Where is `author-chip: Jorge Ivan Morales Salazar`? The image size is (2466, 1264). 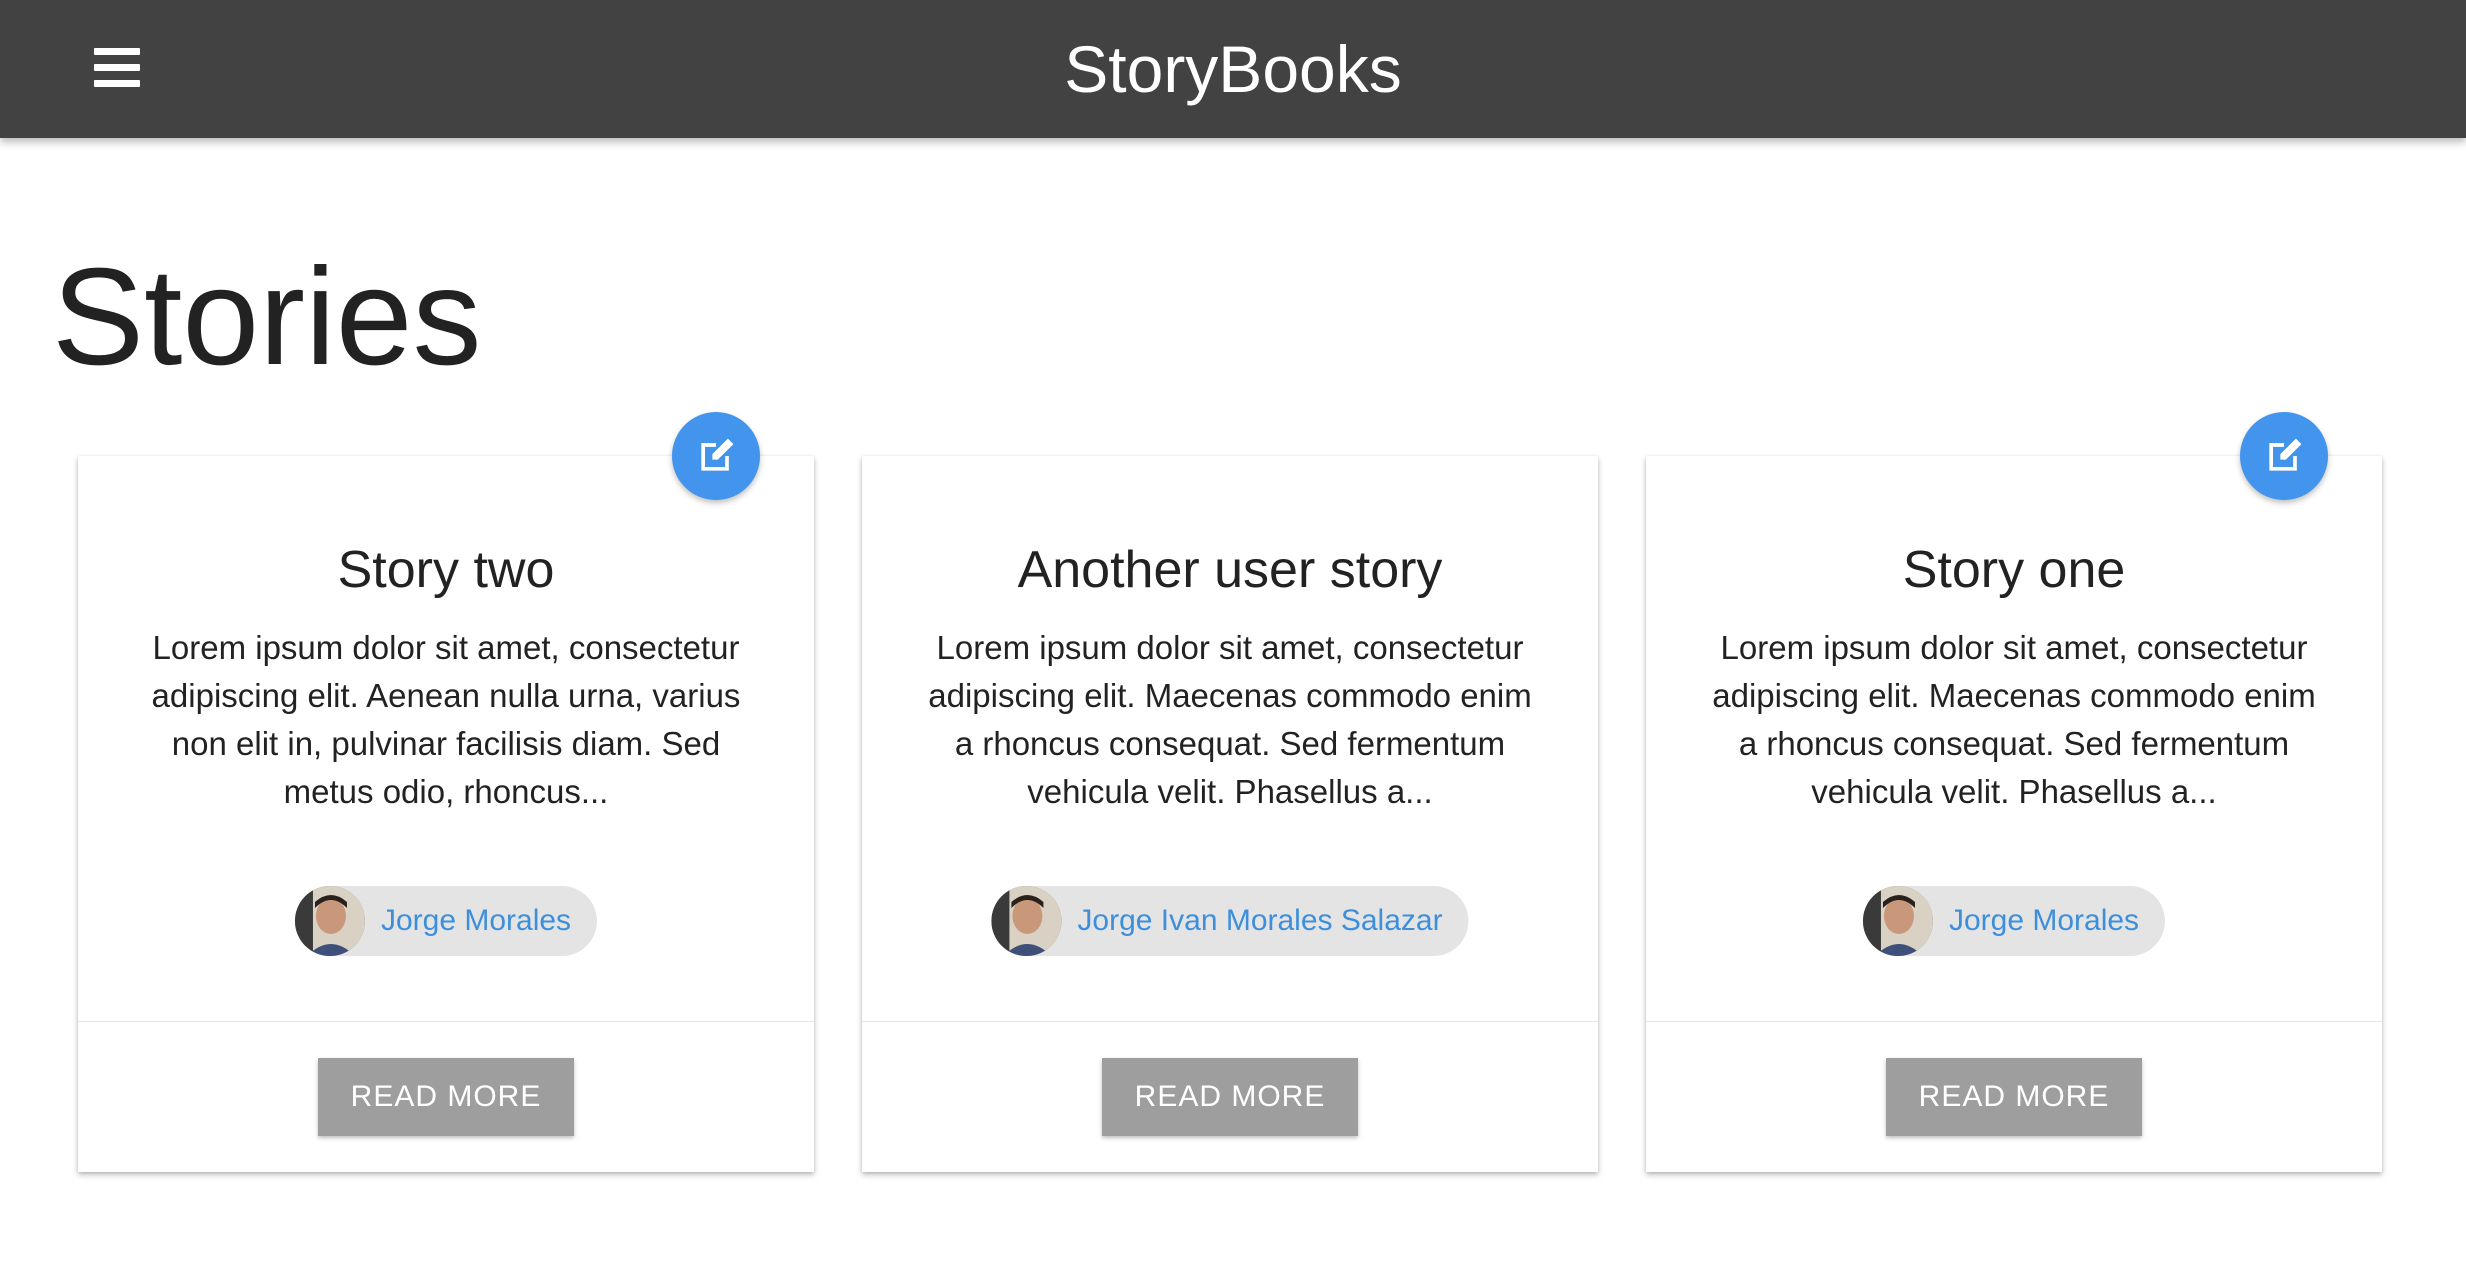
author-chip: Jorge Ivan Morales Salazar is located at coordinates (1230, 921).